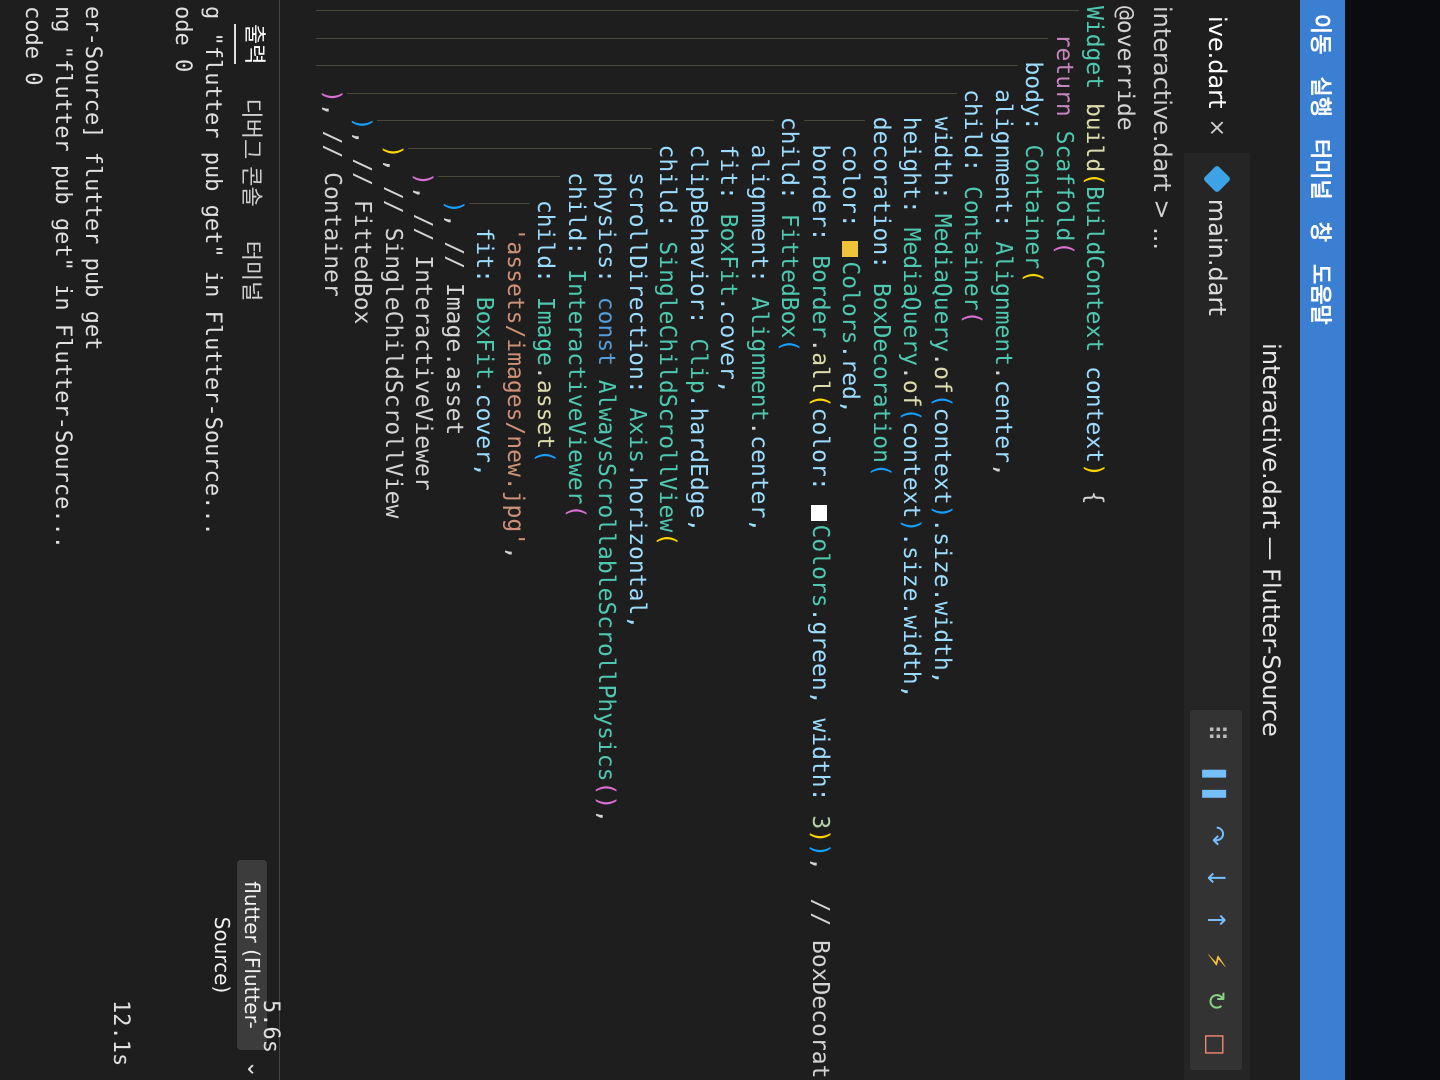 The width and height of the screenshot is (1440, 1080). I want to click on step-over-icon: ↷, so click(1216, 836).